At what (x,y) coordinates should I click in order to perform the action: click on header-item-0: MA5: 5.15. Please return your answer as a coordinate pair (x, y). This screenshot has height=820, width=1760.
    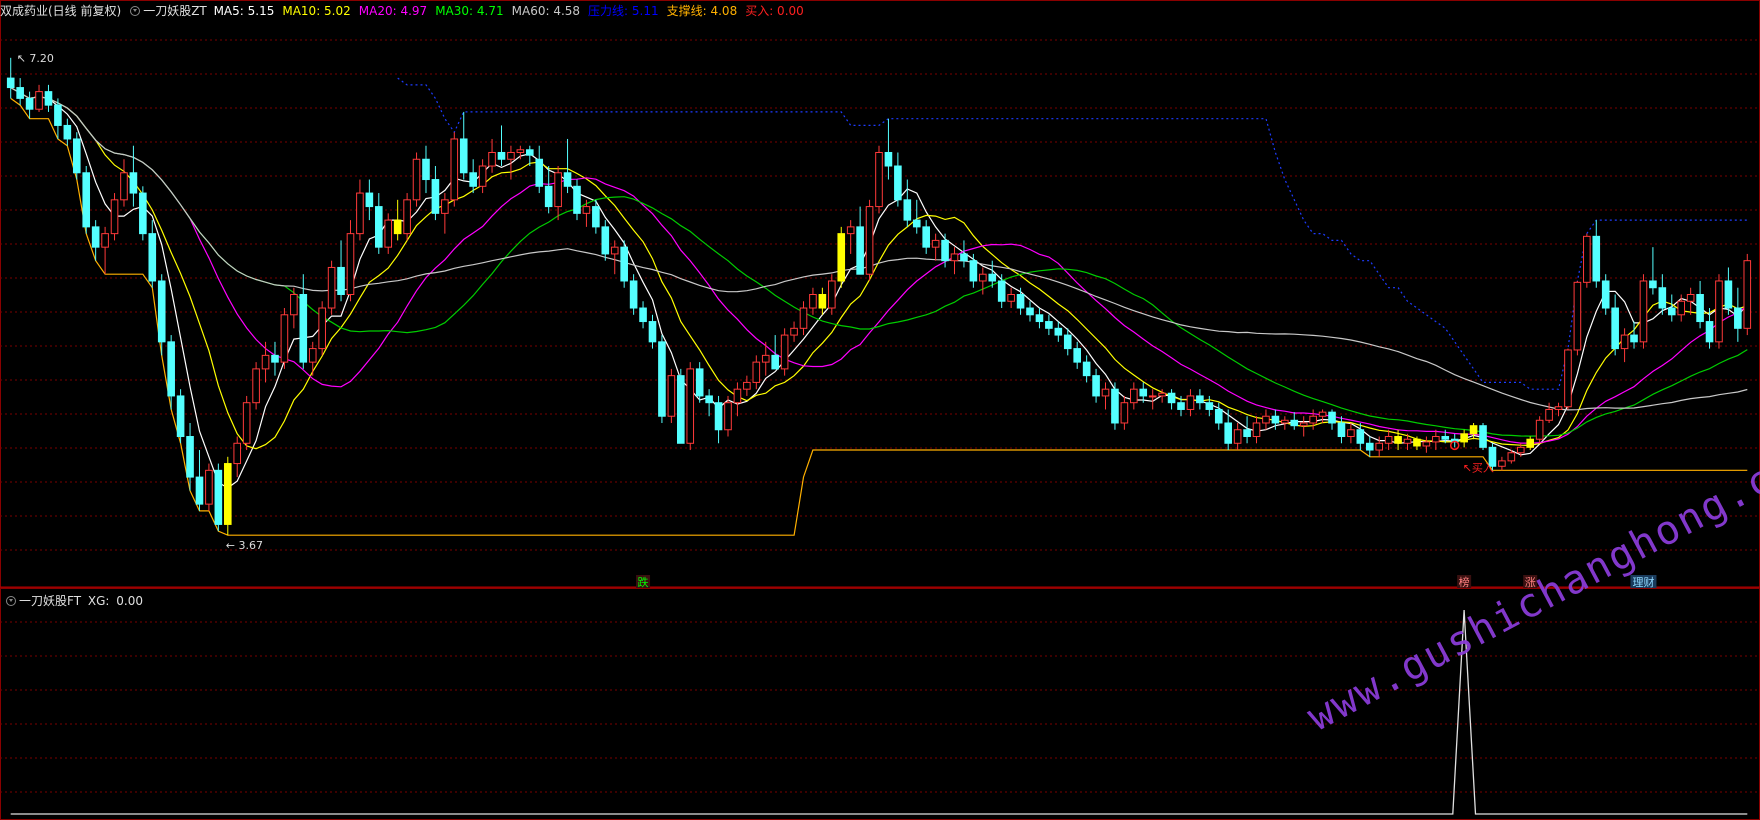
    Looking at the image, I should click on (244, 11).